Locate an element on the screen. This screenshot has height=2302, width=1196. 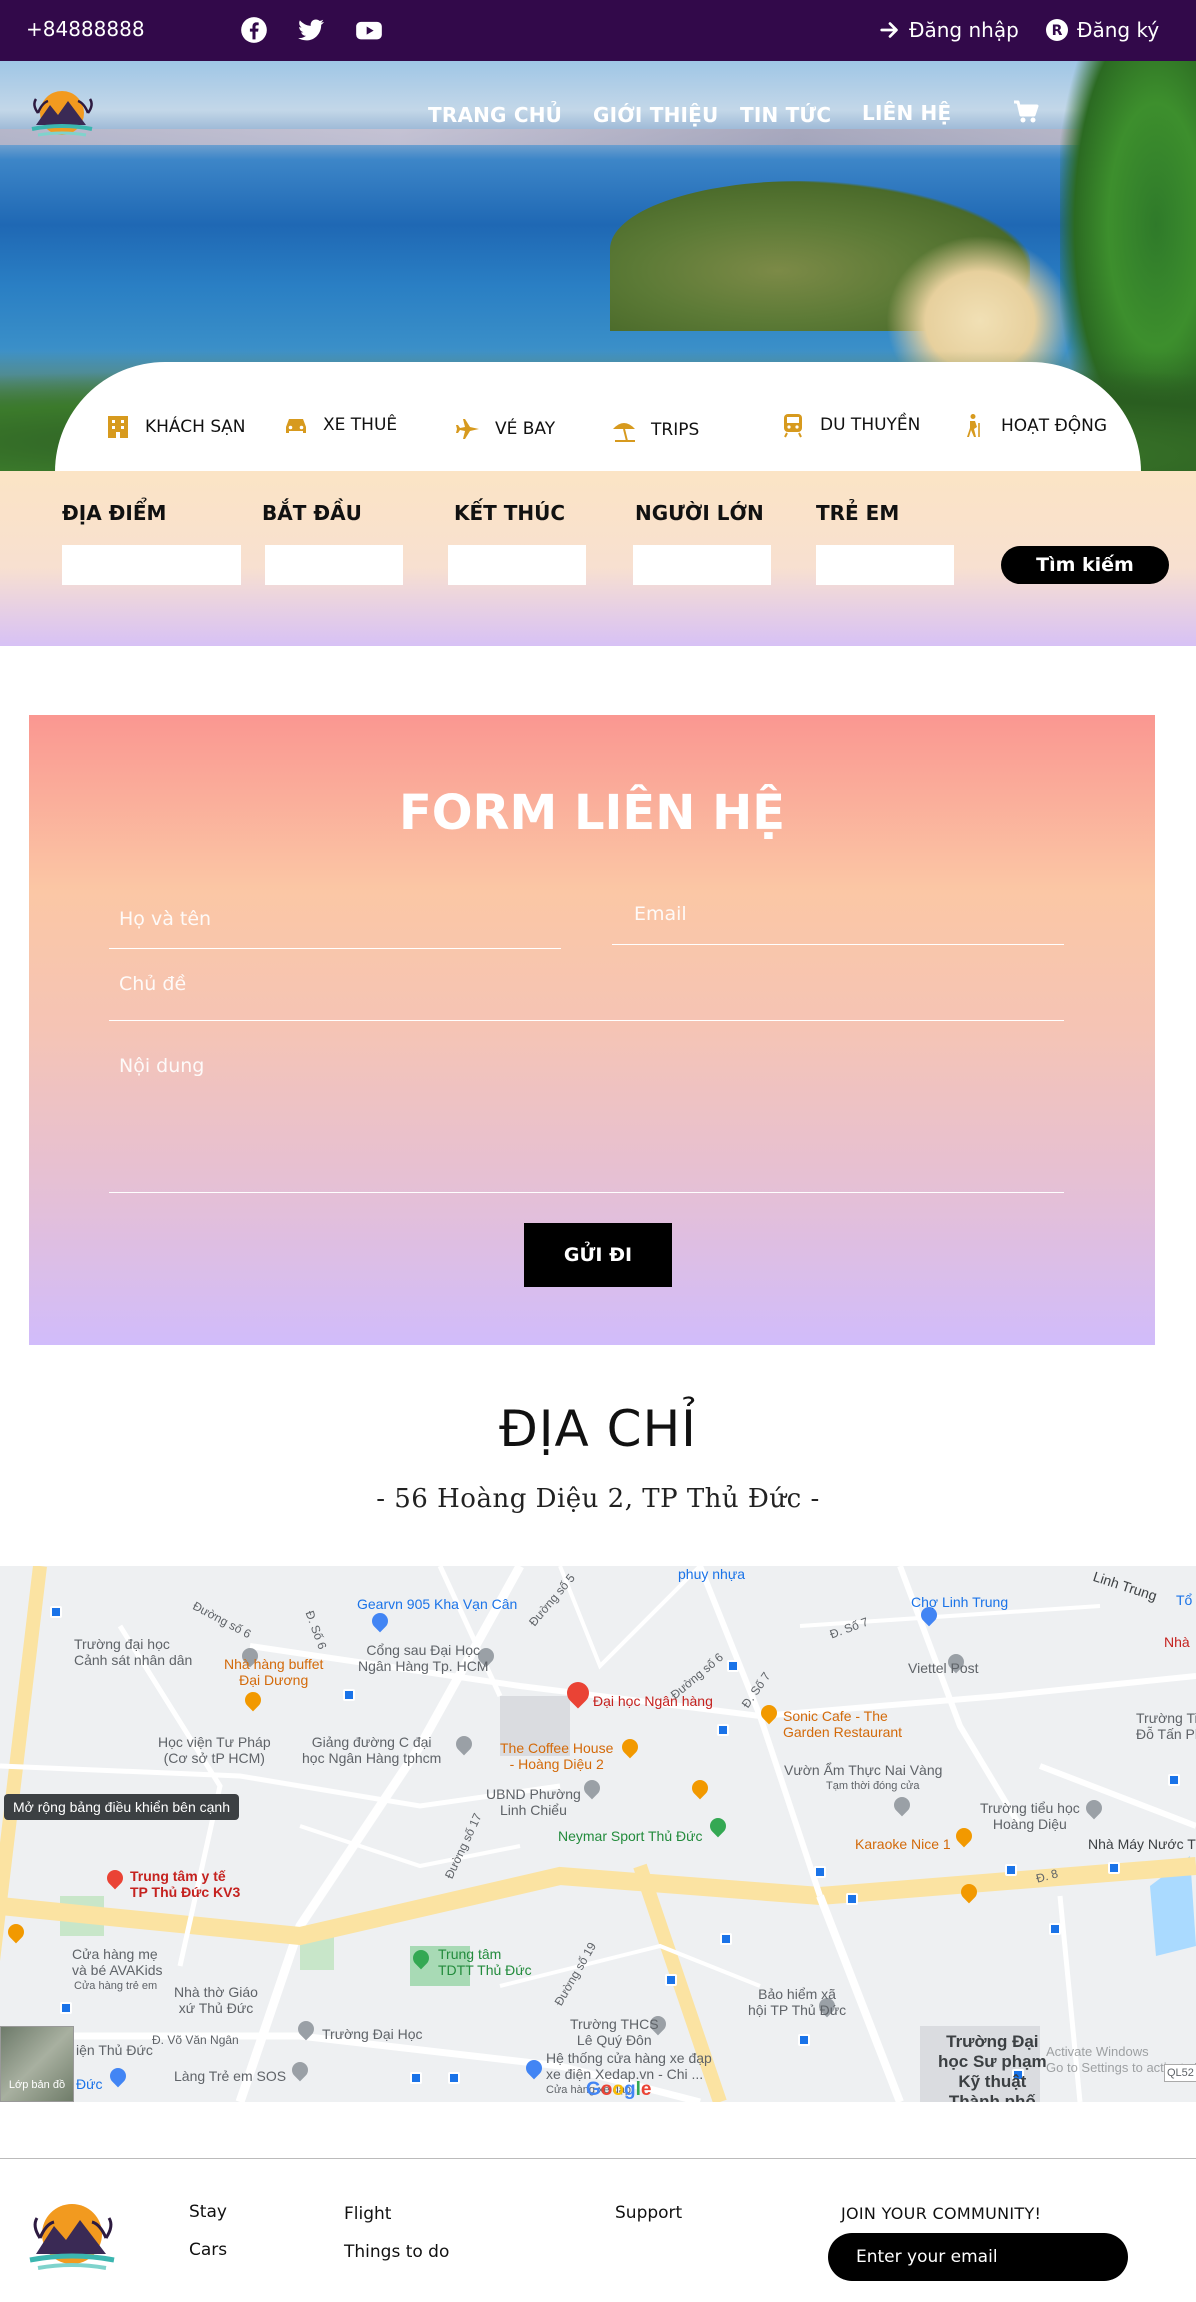
subject-placeholder: Chủ đề is located at coordinates (153, 984).